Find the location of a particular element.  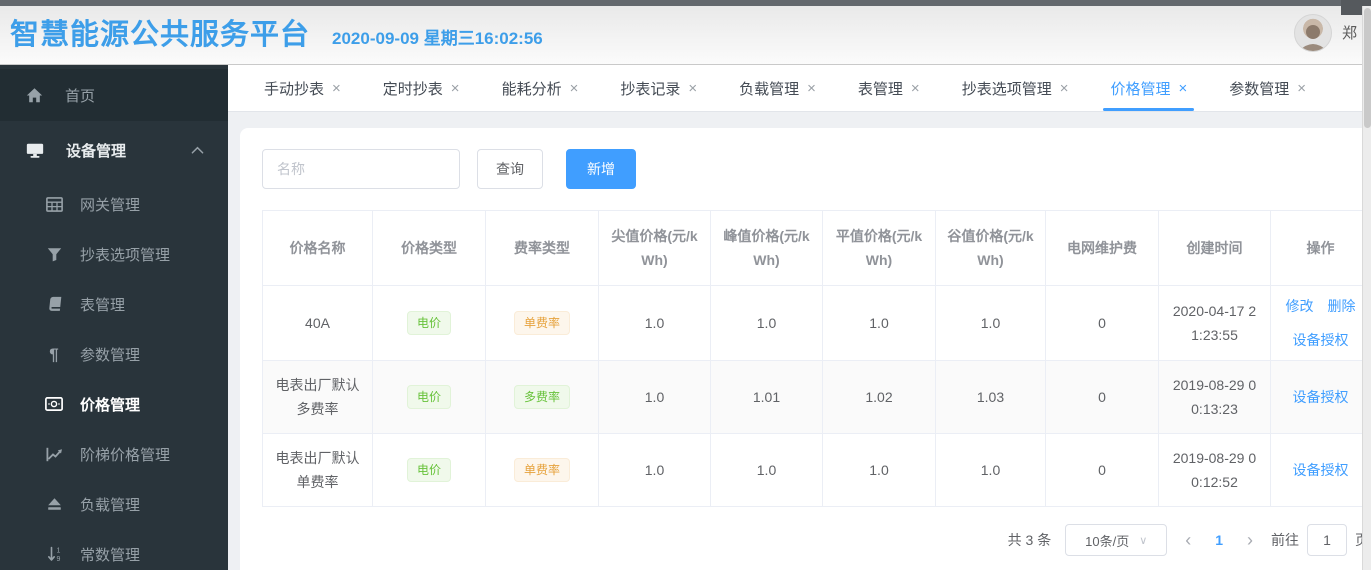

cell-price-name: 电表出厂默认多费率 is located at coordinates (318, 397).